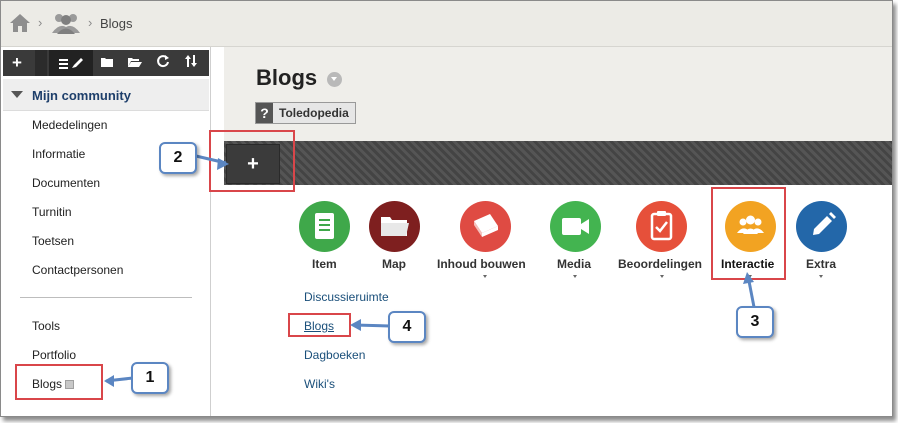  What do you see at coordinates (346, 297) in the screenshot?
I see `submenu-discussieruimte: Discussieruimte` at bounding box center [346, 297].